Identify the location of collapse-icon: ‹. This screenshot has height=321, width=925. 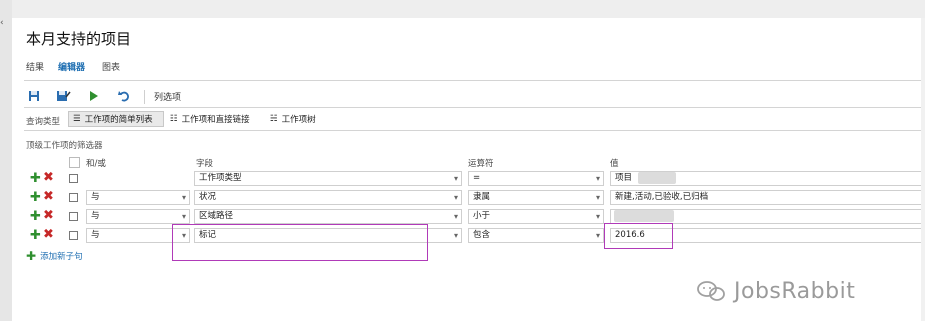
(2, 23).